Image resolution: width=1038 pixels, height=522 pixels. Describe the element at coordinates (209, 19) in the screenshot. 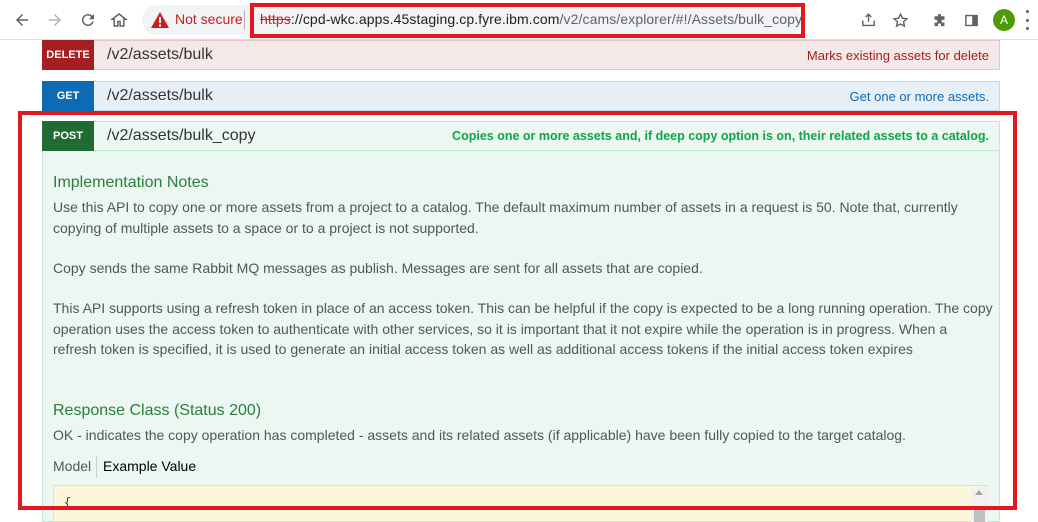

I see `security-label: Not secure` at that location.